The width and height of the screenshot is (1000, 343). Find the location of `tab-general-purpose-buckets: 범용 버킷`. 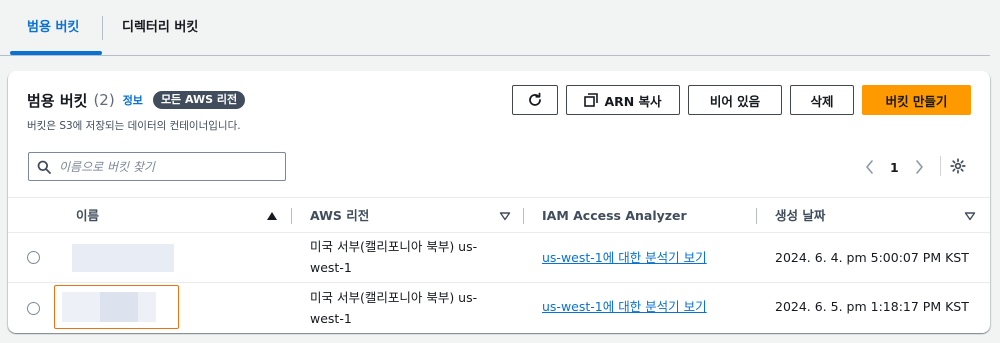

tab-general-purpose-buckets: 범용 버킷 is located at coordinates (53, 28).